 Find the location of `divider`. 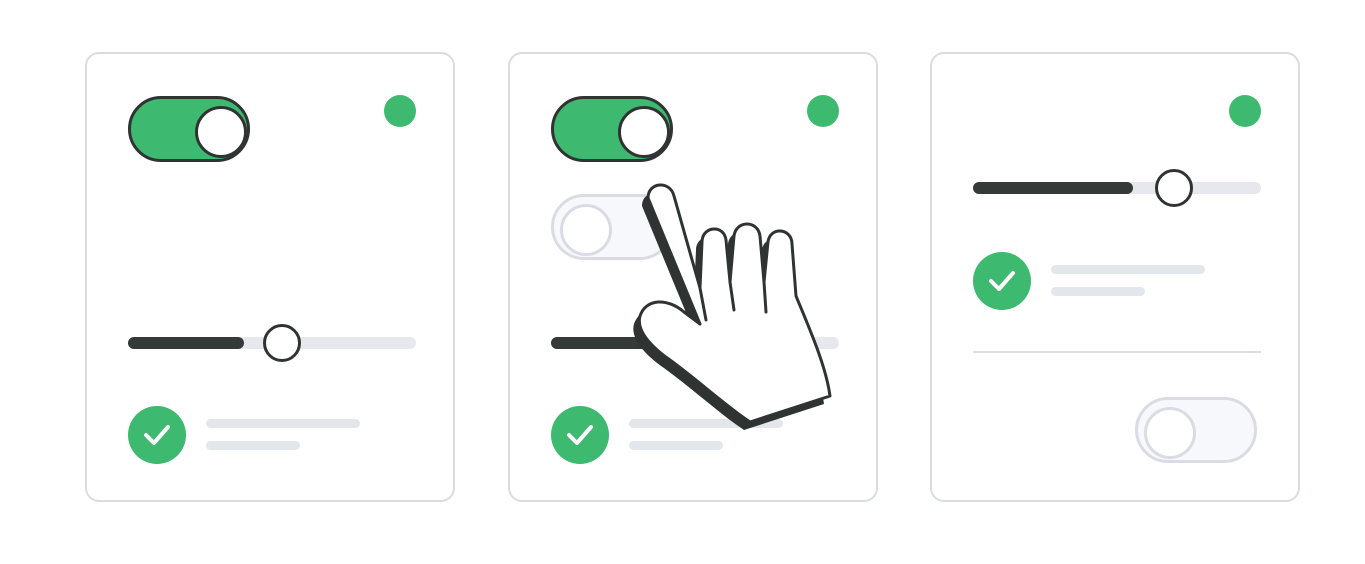

divider is located at coordinates (1117, 352).